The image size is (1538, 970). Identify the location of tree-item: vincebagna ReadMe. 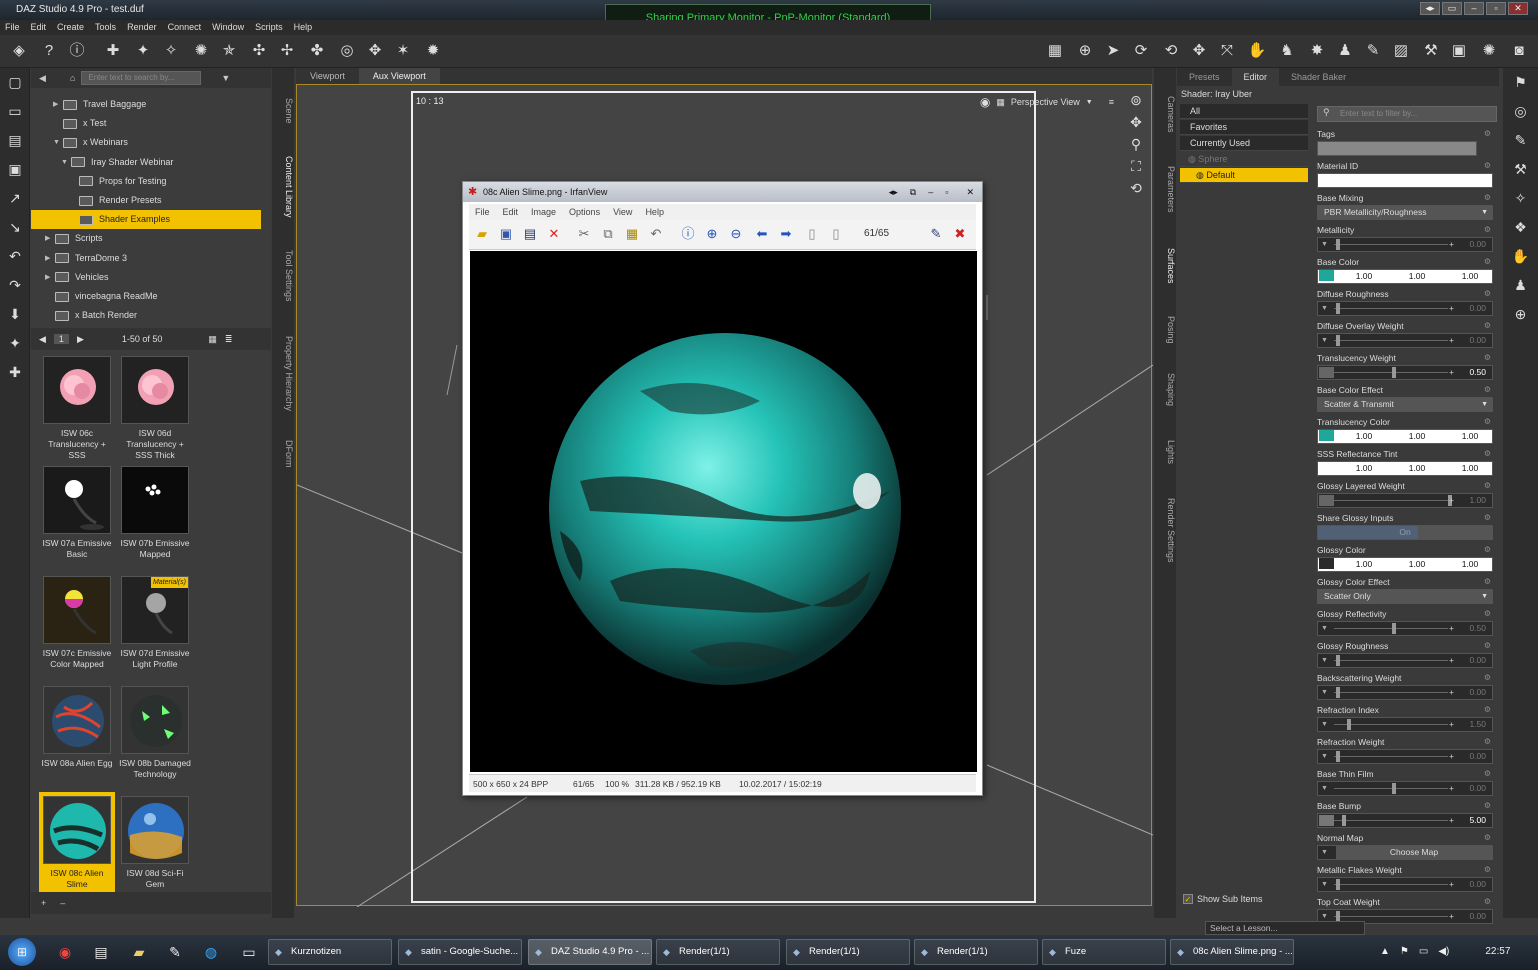
(146, 296).